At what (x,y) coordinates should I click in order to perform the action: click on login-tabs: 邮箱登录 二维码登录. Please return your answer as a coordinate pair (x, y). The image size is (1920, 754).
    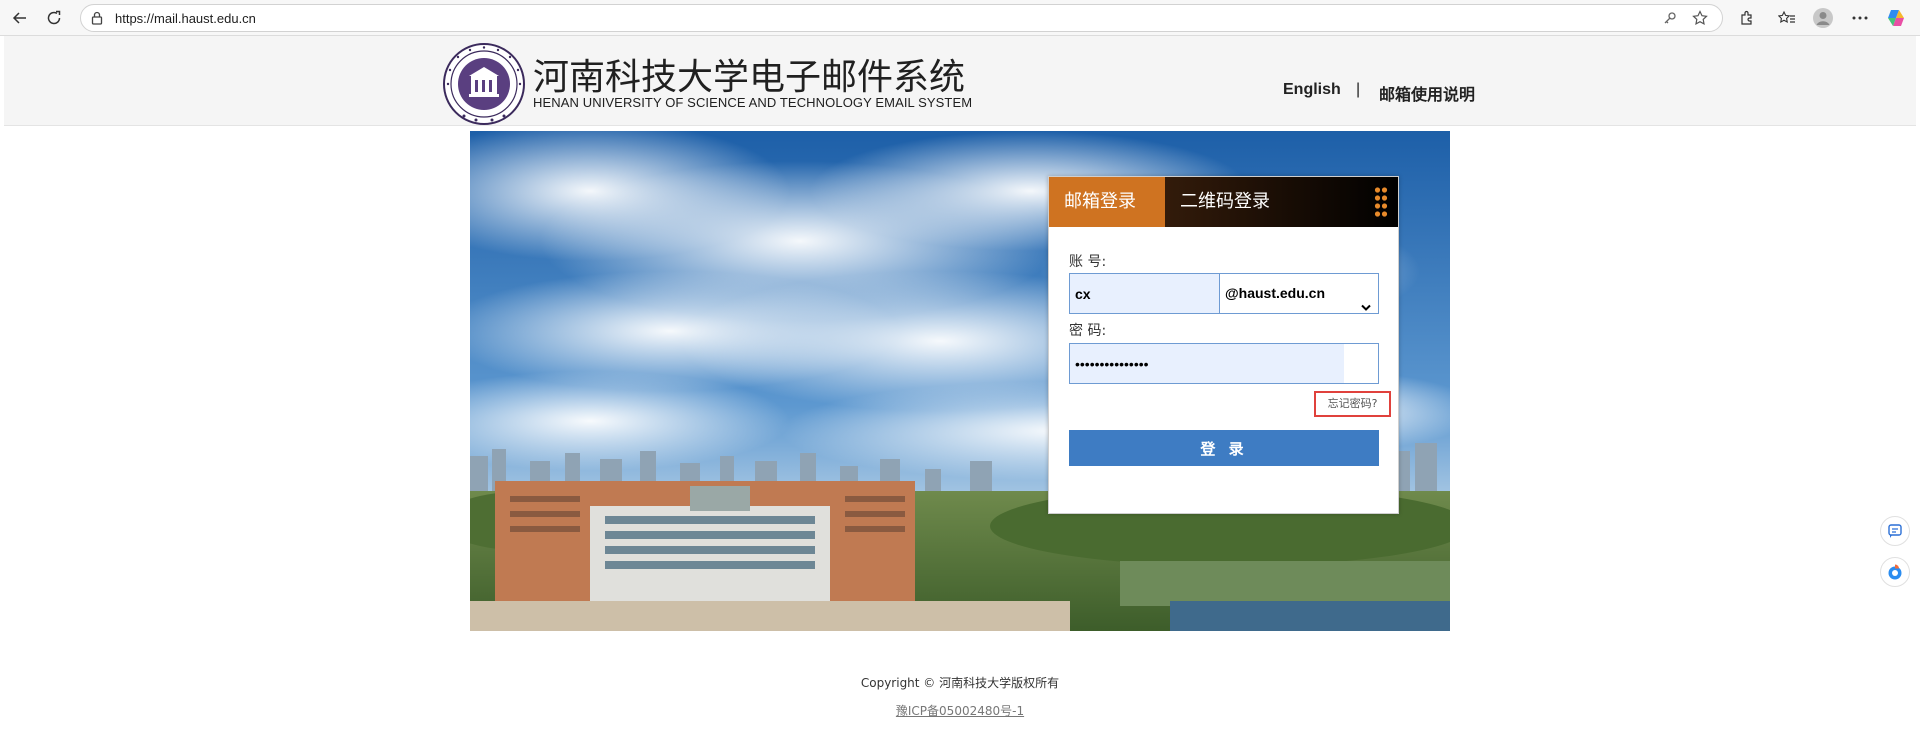
    Looking at the image, I should click on (1223, 202).